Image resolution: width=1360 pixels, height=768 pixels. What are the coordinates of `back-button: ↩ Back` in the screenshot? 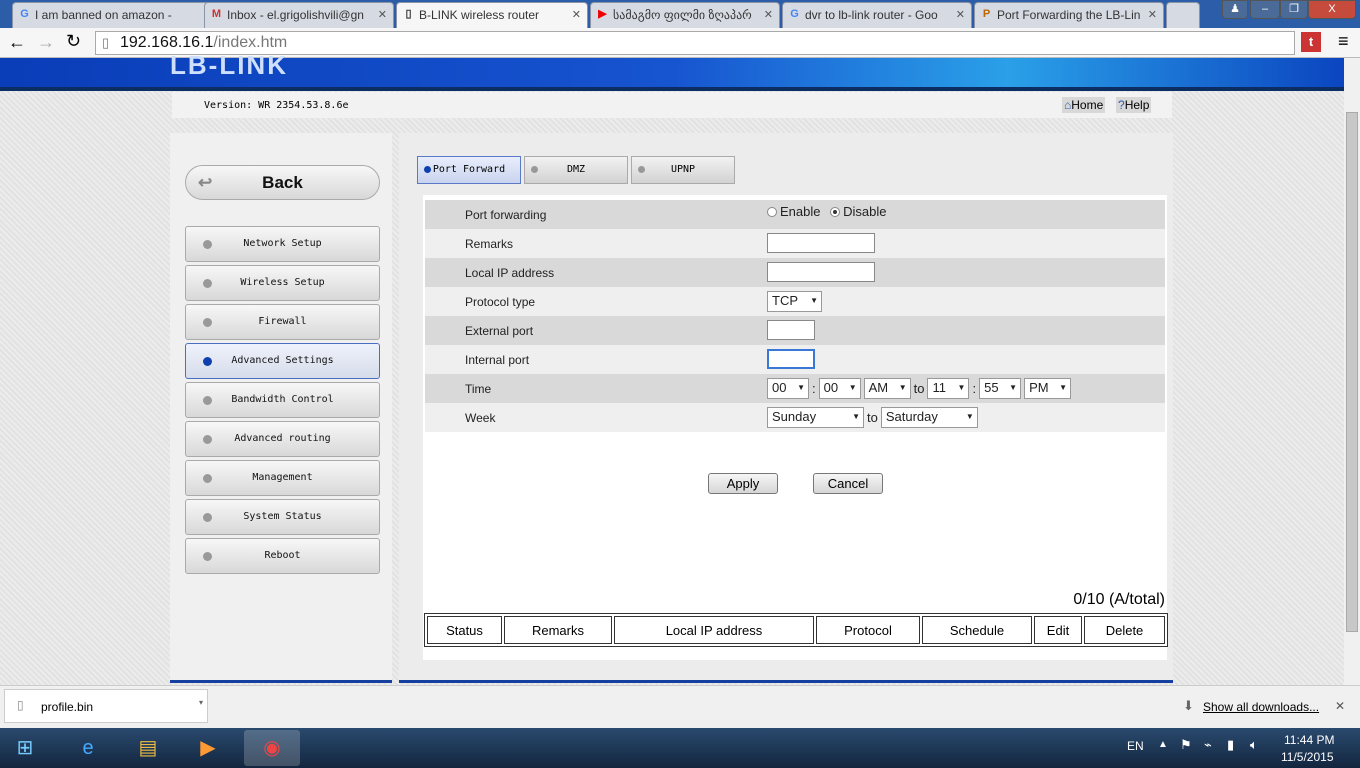 It's located at (282, 182).